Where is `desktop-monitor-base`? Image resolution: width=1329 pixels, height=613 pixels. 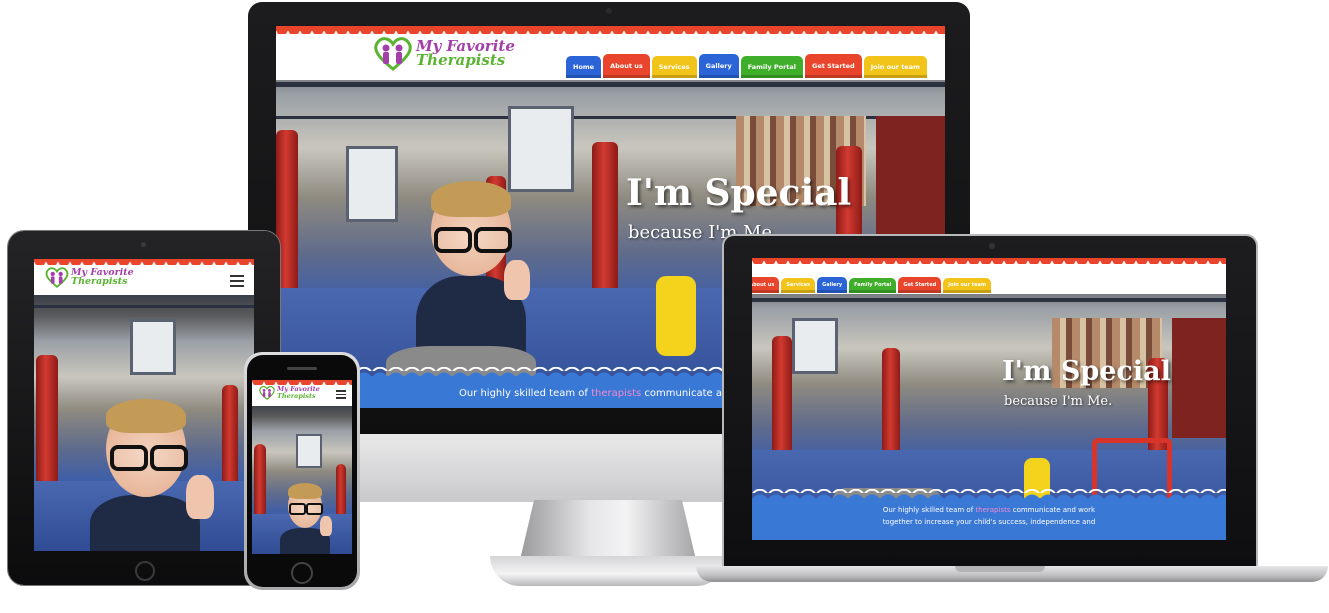 desktop-monitor-base is located at coordinates (608, 571).